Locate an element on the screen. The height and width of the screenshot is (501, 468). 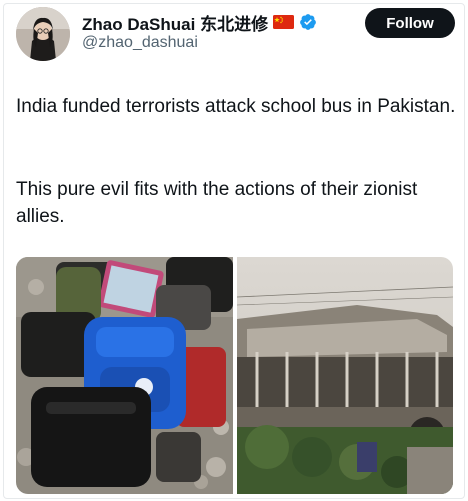
author-name-row: Zhao DaShuai 东北进修 is located at coordinates (199, 22).